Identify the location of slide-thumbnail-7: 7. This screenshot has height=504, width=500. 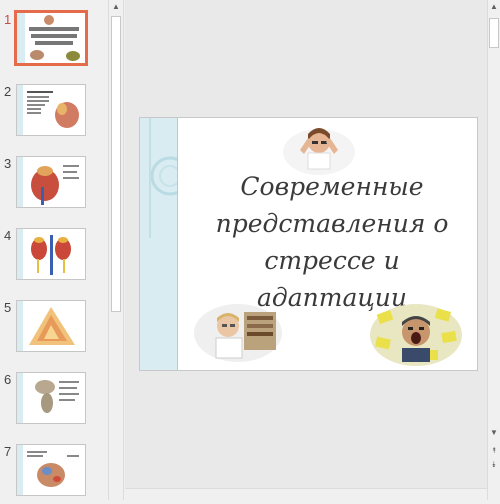
(54, 474).